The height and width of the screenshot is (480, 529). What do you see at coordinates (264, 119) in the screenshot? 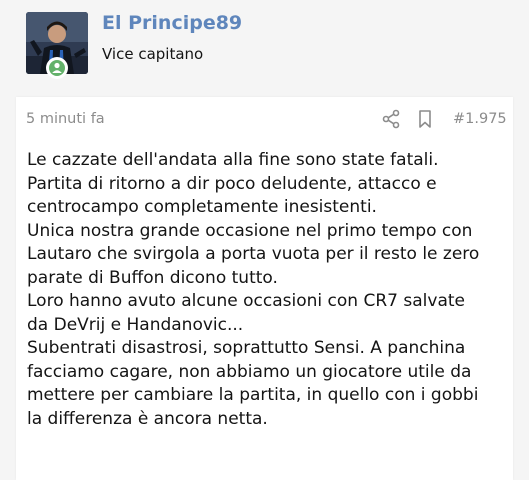
I see `post-meta-bar: 5 minuti fa #1.975` at bounding box center [264, 119].